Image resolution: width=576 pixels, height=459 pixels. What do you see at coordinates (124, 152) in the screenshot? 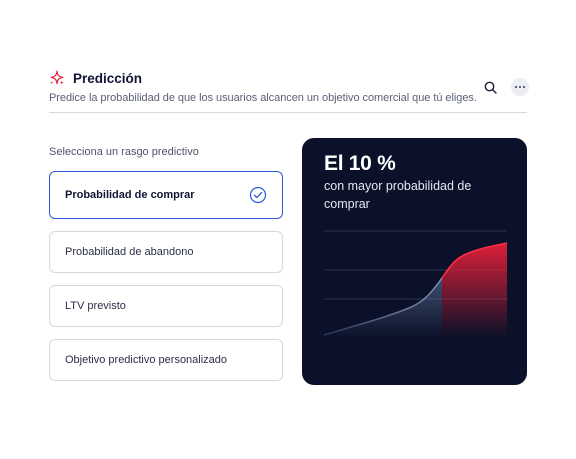
I see `section-label: Selecciona un rasgo predictivo` at bounding box center [124, 152].